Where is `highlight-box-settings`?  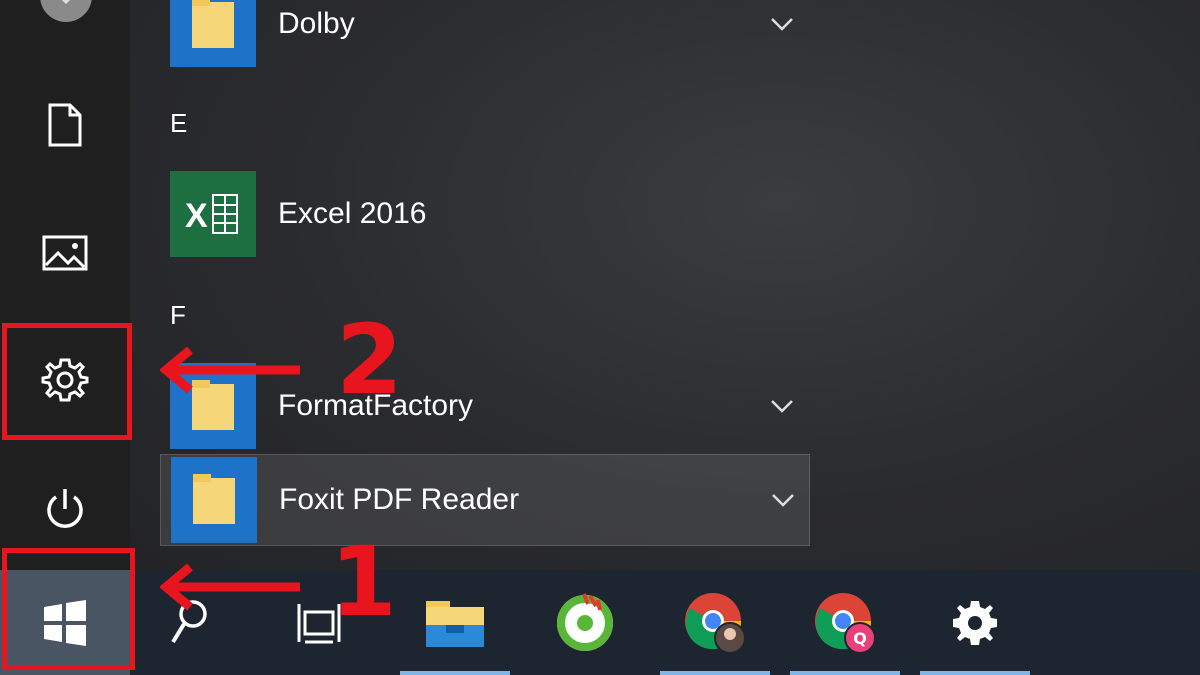
highlight-box-settings is located at coordinates (67, 381).